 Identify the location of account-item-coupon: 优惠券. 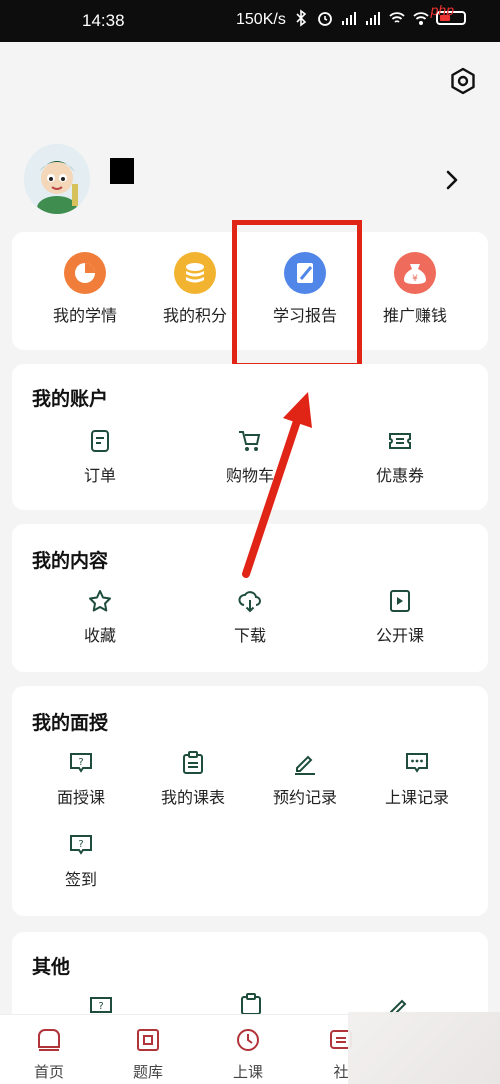
(400, 457).